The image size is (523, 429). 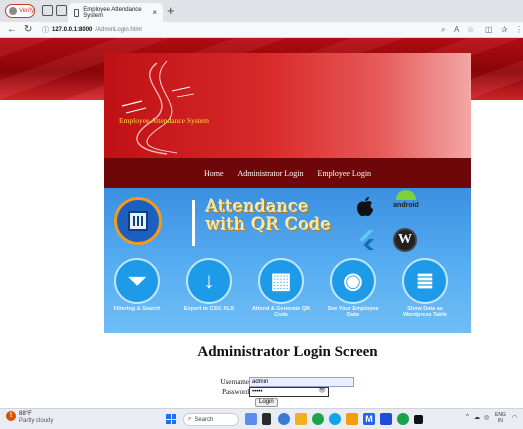 I want to click on qr-scan-icon, so click(x=138, y=221).